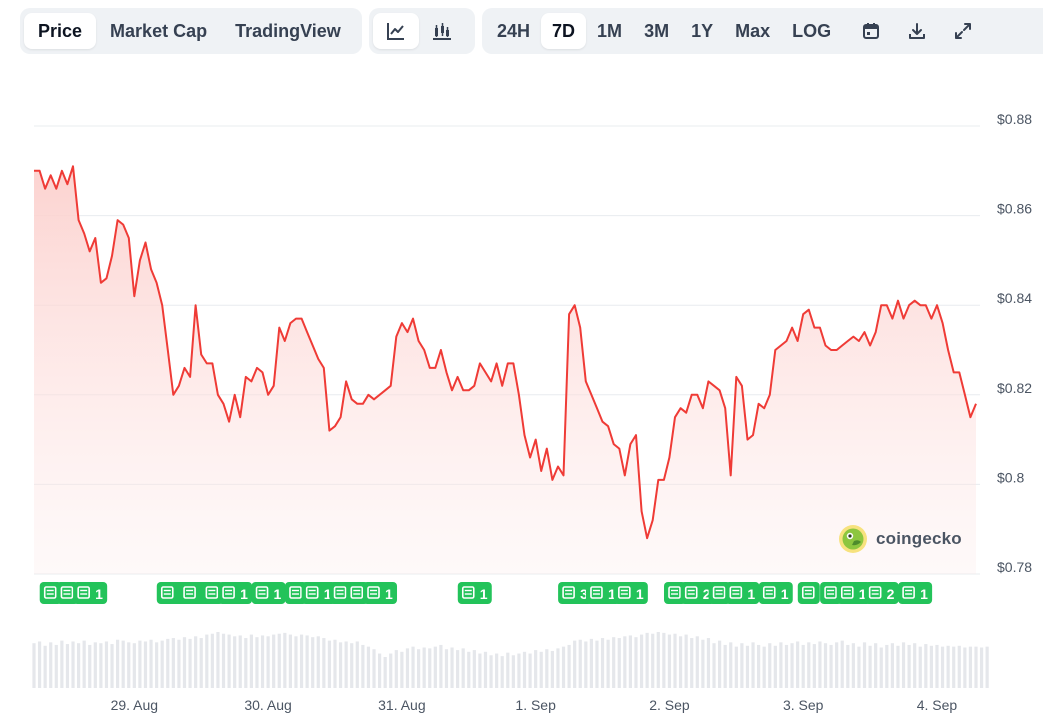  I want to click on coingecko-logo, so click(853, 539).